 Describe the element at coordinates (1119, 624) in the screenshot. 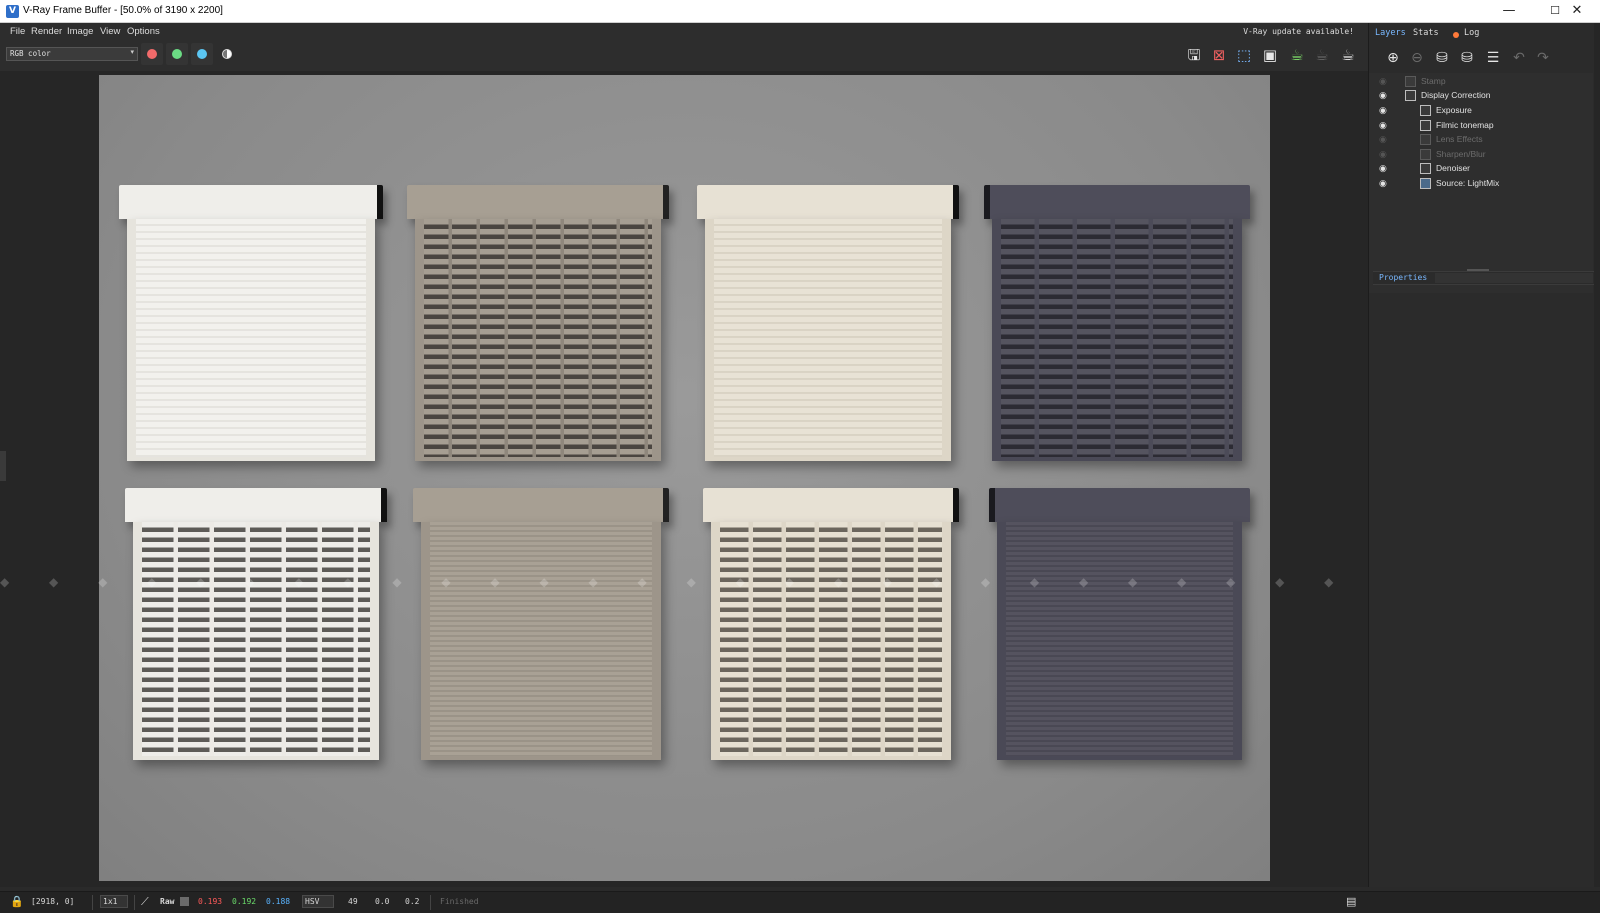

I see `shutter-dark-solid` at that location.